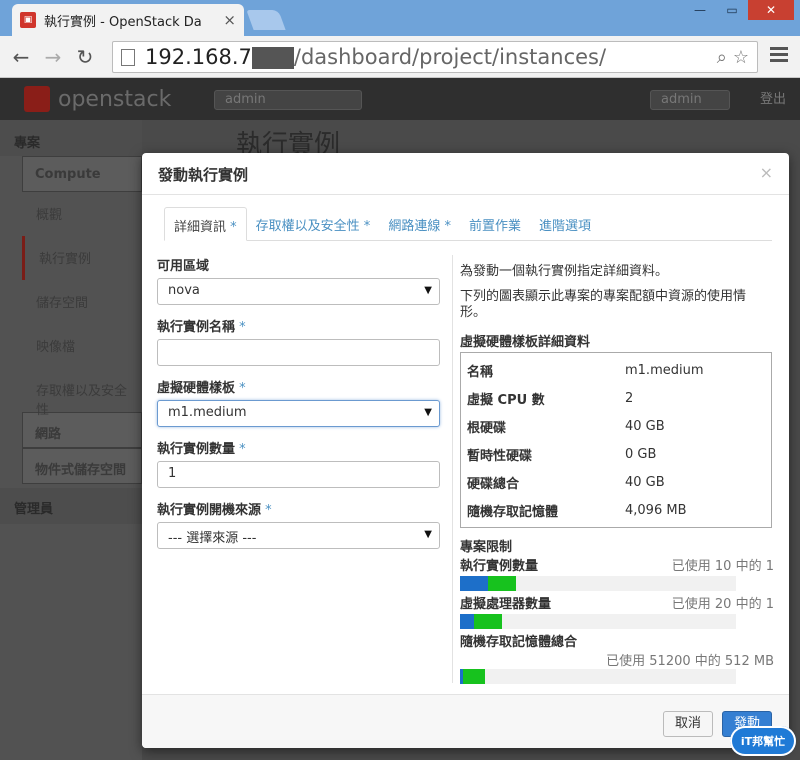  I want to click on url-path: /dashboard/project/instances/, so click(450, 57).